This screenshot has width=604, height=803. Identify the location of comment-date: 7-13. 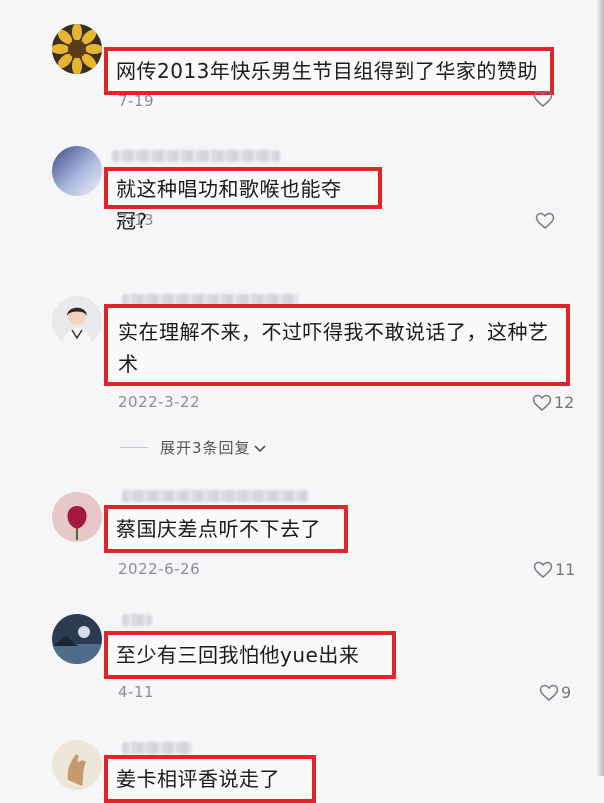
(136, 220).